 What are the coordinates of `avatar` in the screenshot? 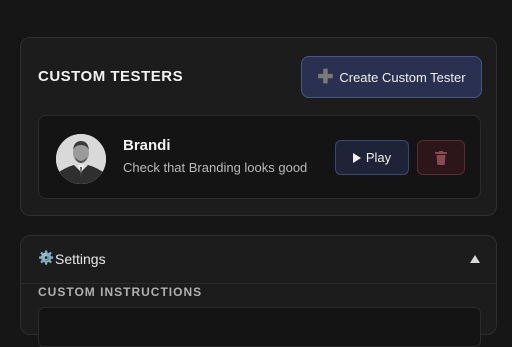 It's located at (81, 159).